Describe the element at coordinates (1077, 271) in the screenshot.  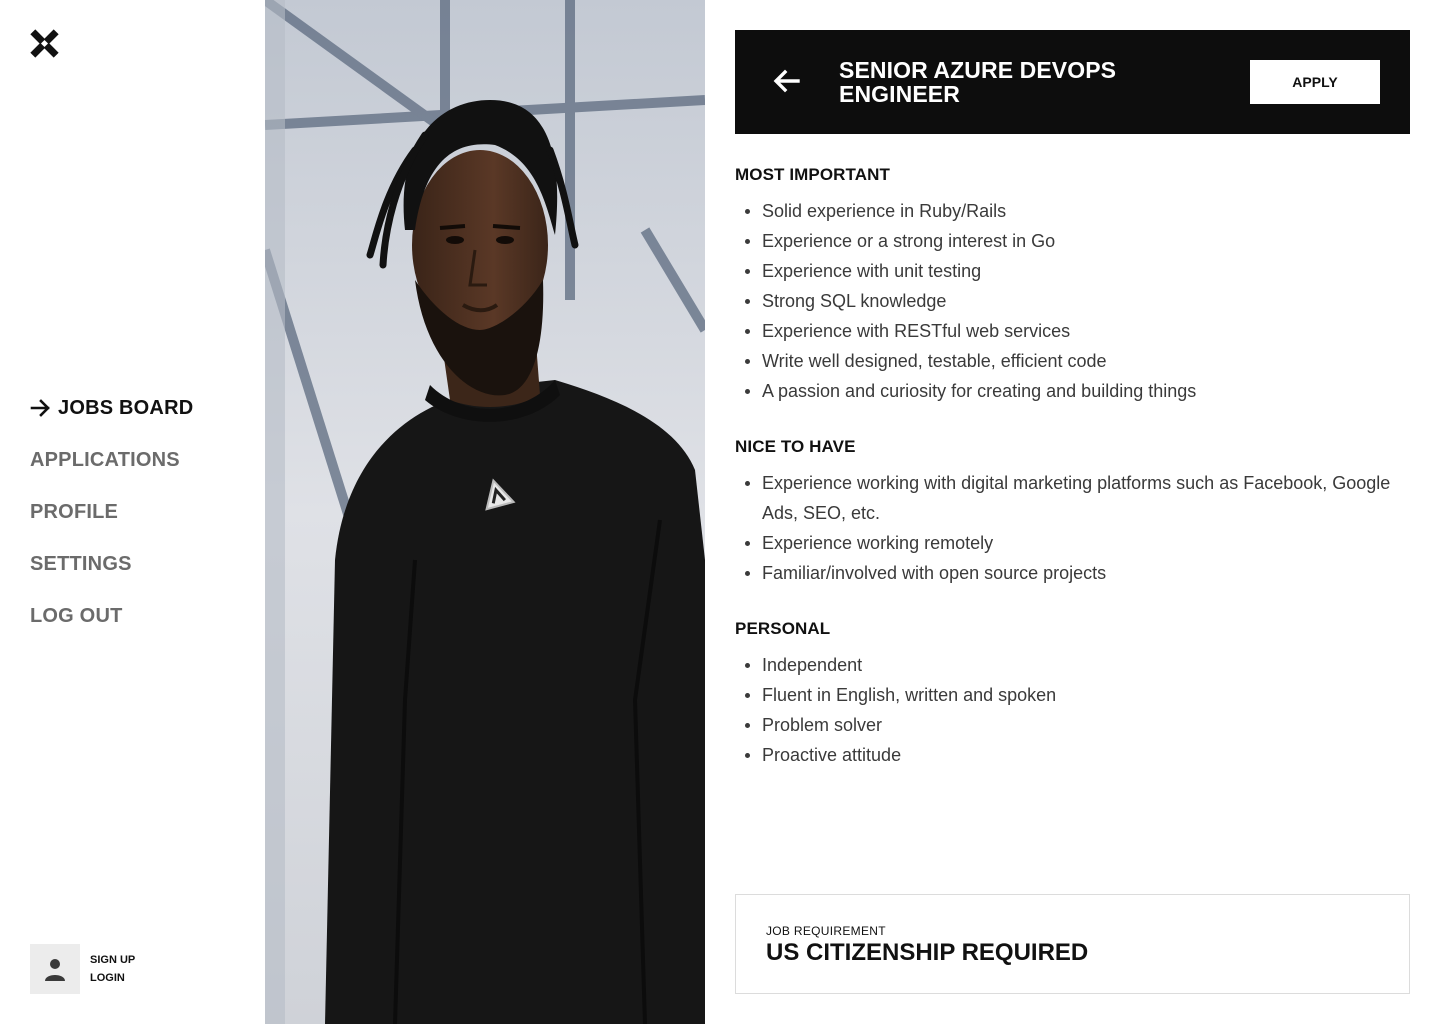
I see `list-item: Experience with unit testing` at that location.